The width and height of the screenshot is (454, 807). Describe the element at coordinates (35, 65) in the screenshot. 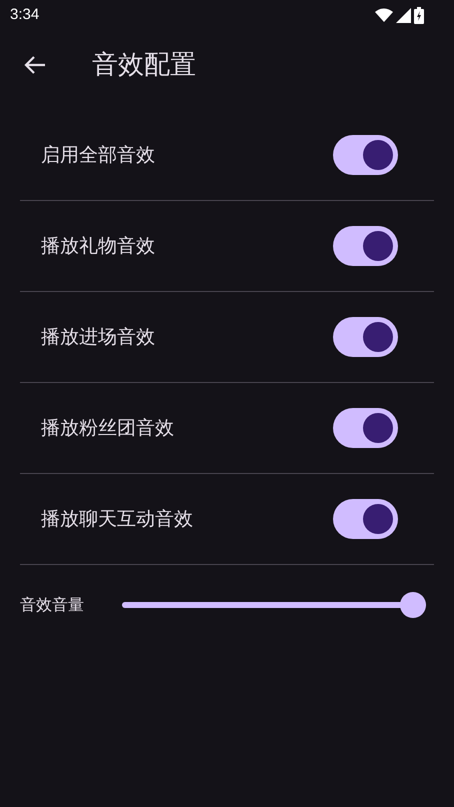

I see `back-arrow-icon` at that location.